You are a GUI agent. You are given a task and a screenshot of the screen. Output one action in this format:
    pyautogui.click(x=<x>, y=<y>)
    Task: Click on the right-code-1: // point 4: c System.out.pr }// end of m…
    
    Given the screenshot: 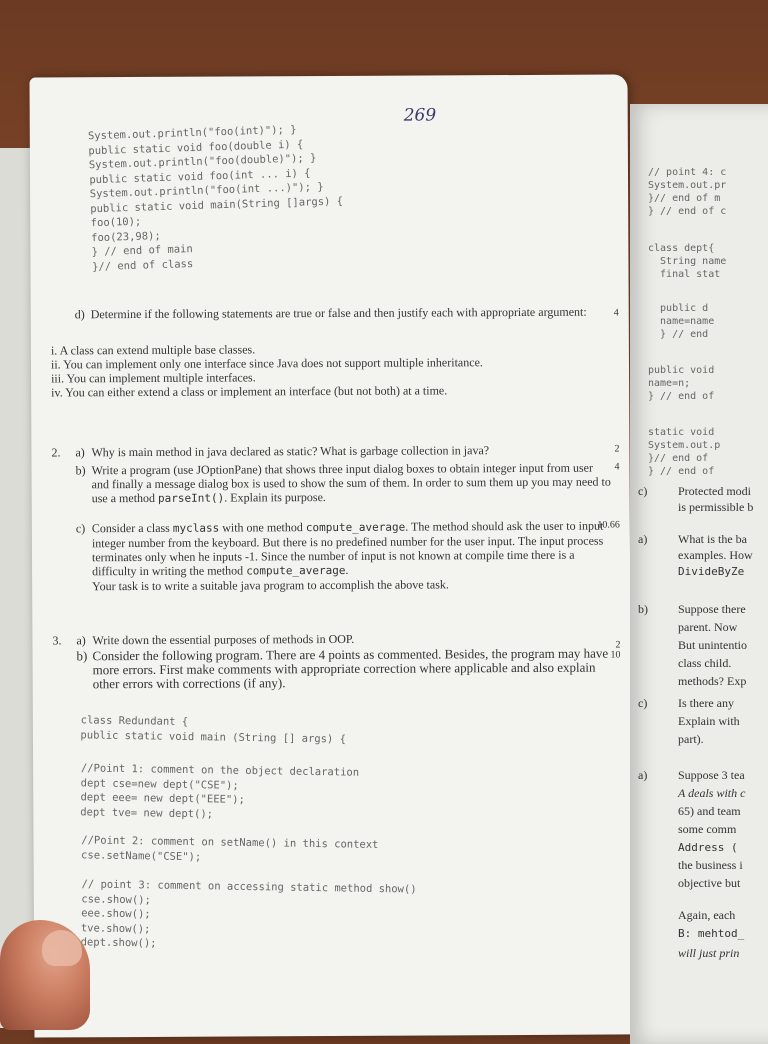 What is the action you would take?
    pyautogui.click(x=687, y=192)
    